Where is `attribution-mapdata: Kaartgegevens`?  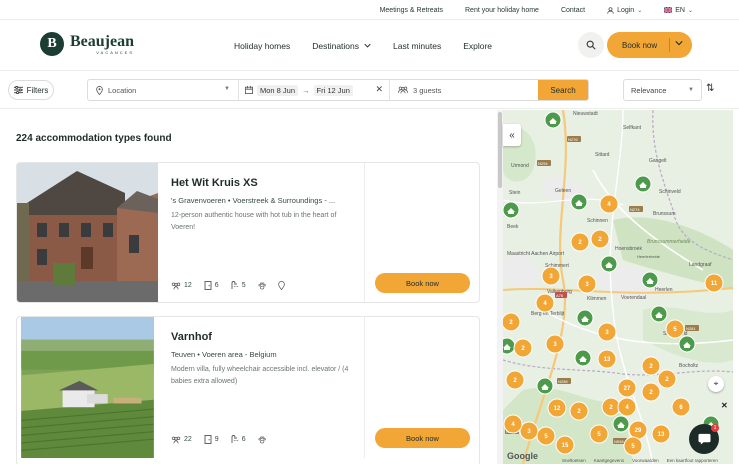 attribution-mapdata: Kaartgegevens is located at coordinates (609, 460).